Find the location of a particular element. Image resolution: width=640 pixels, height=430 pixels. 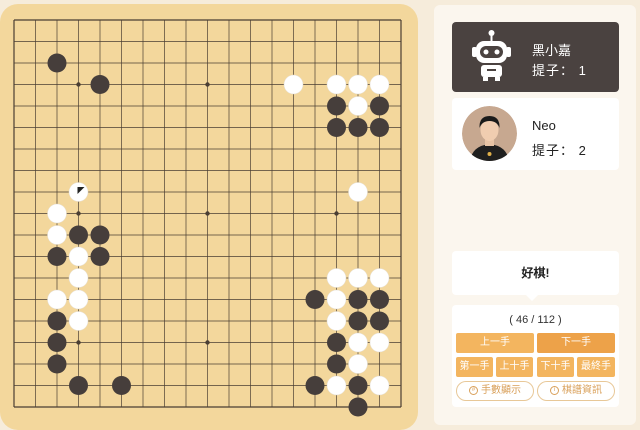

game-info-button: i 棋譜資訊 is located at coordinates (576, 391).